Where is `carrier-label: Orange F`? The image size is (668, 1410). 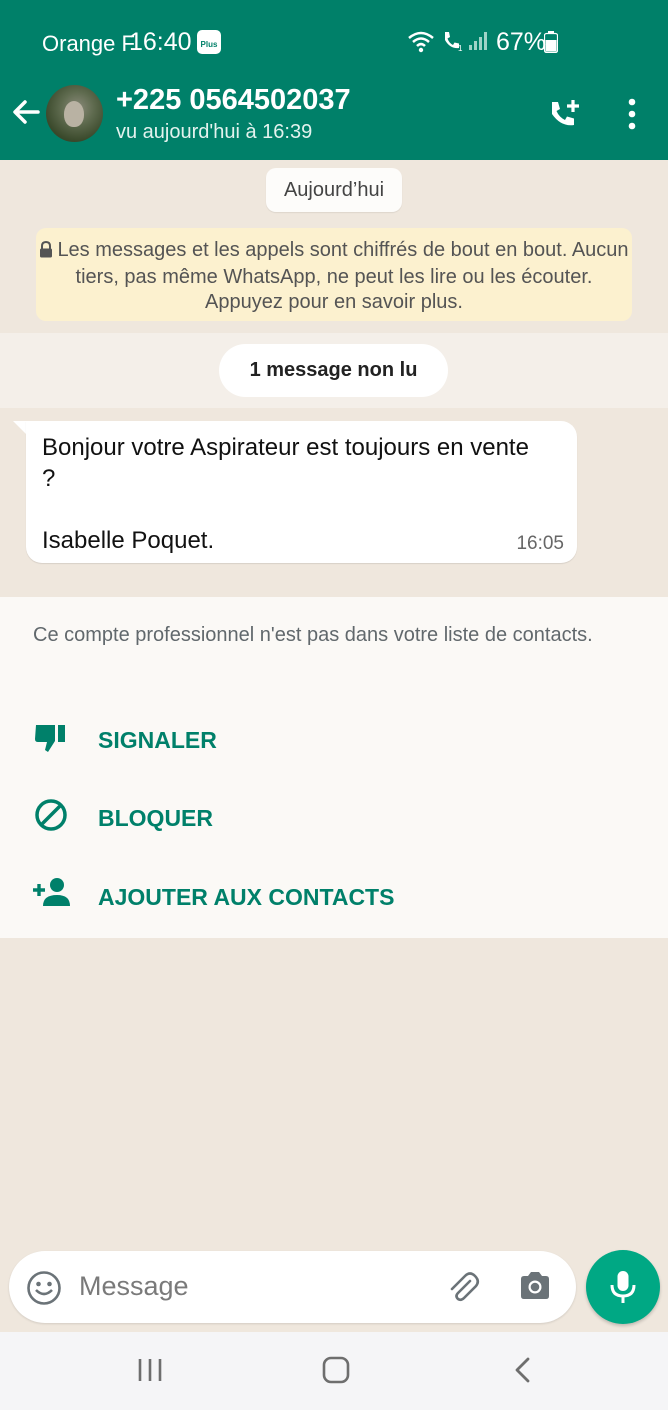
carrier-label: Orange F is located at coordinates (88, 43).